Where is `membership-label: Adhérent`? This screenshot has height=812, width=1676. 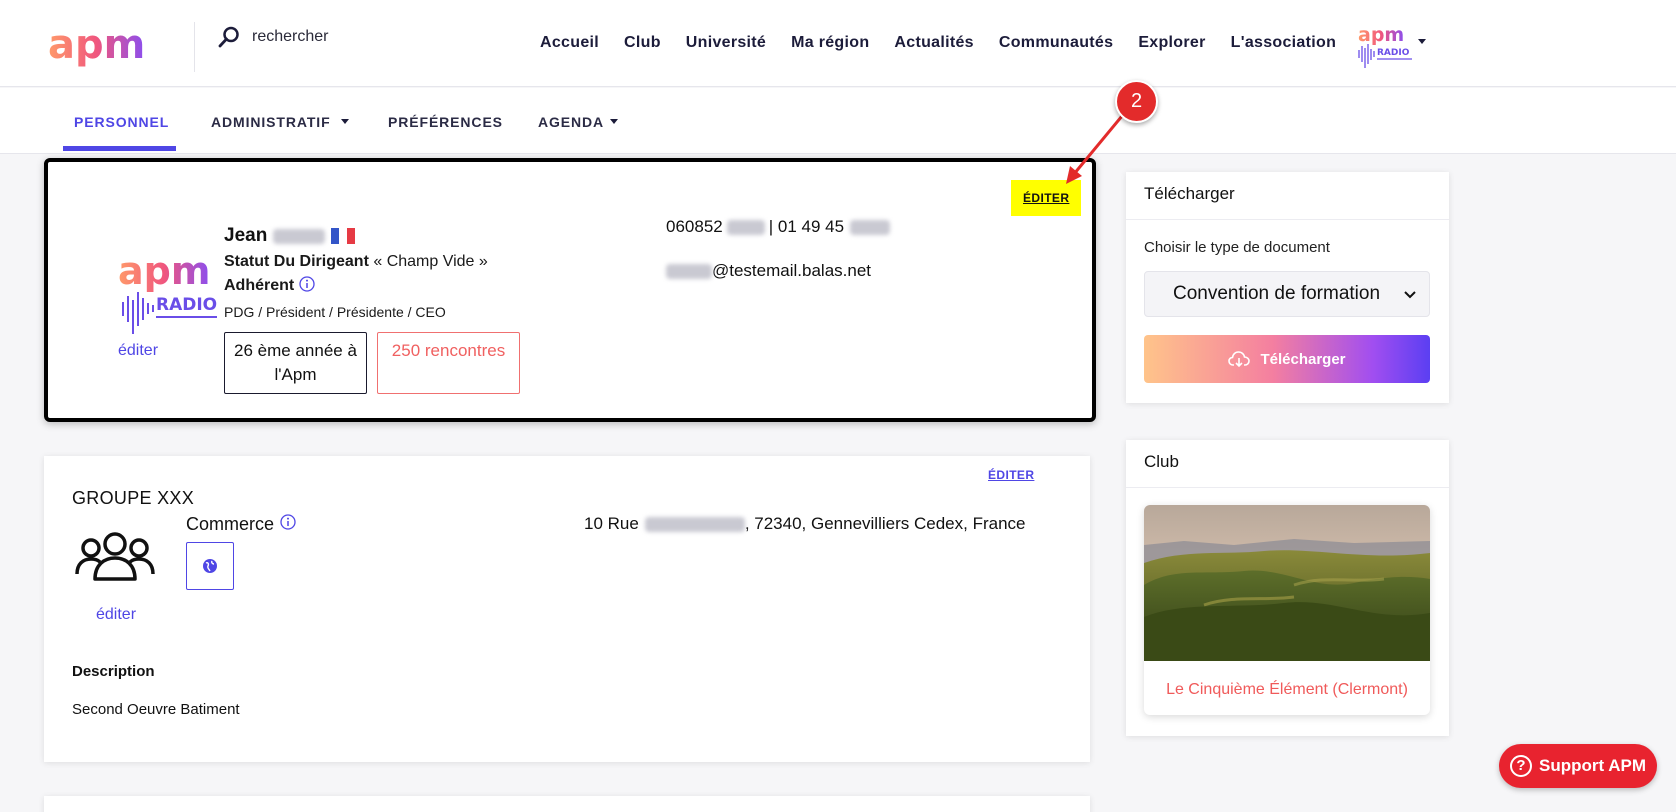
membership-label: Adhérent is located at coordinates (259, 285).